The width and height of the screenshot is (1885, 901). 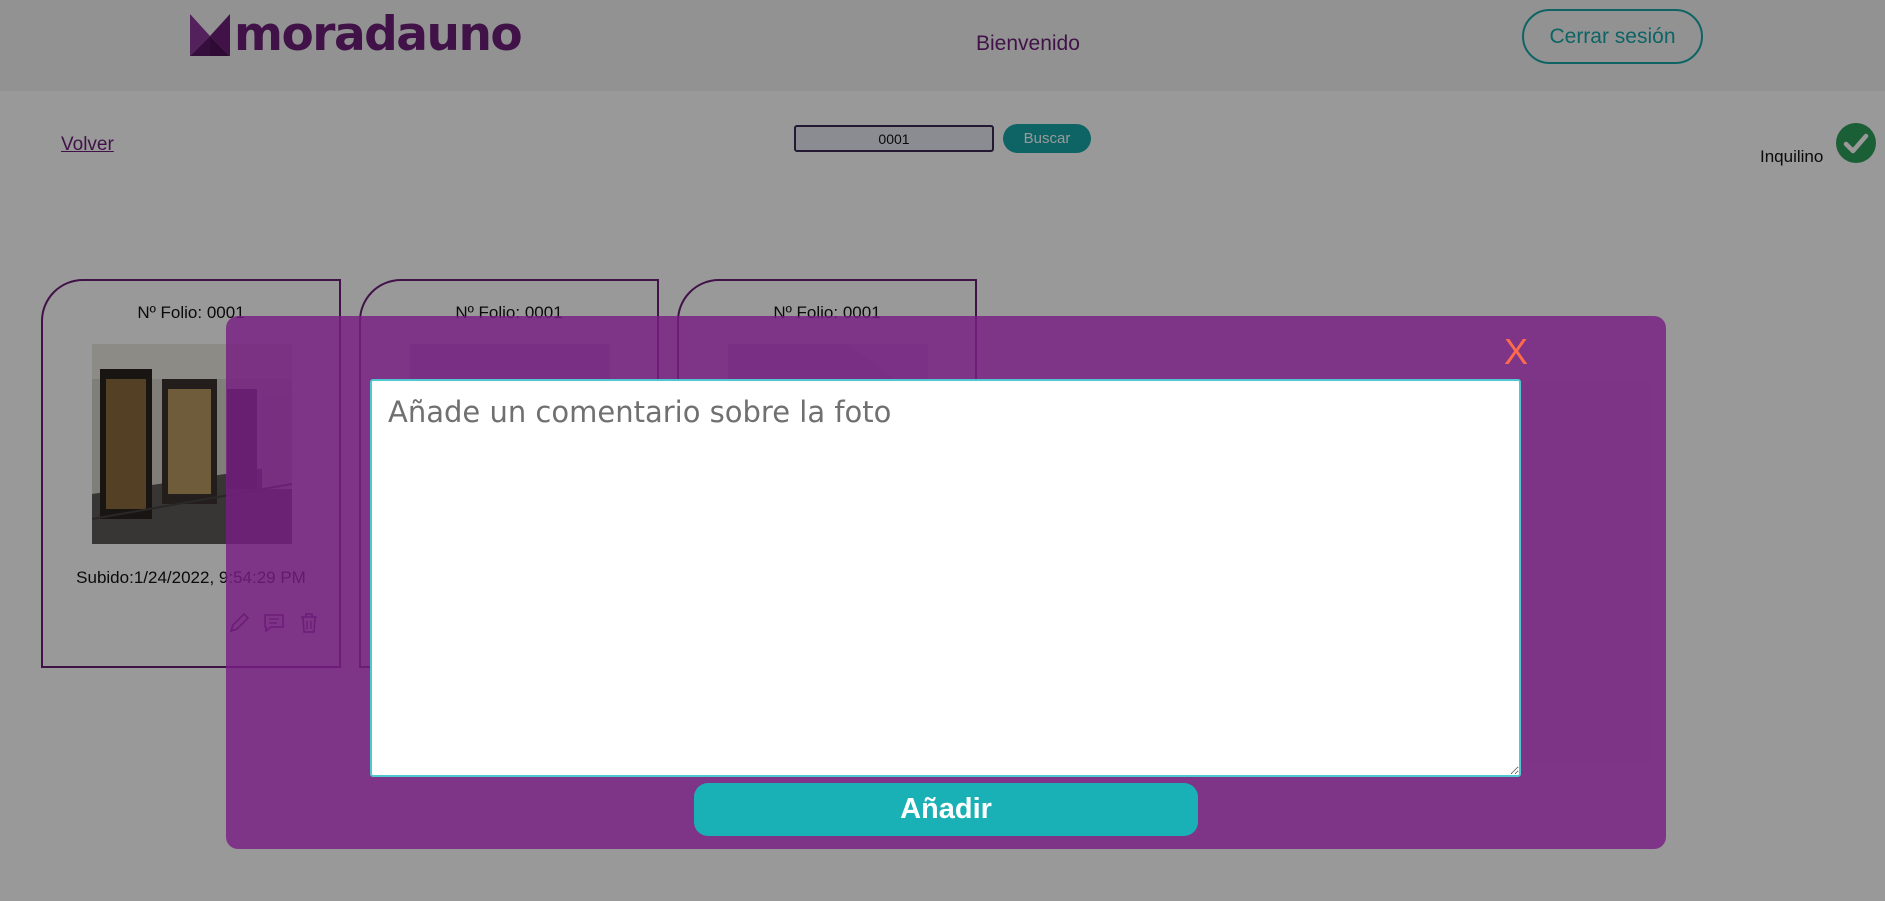 What do you see at coordinates (1516, 352) in the screenshot?
I see `close-button: X` at bounding box center [1516, 352].